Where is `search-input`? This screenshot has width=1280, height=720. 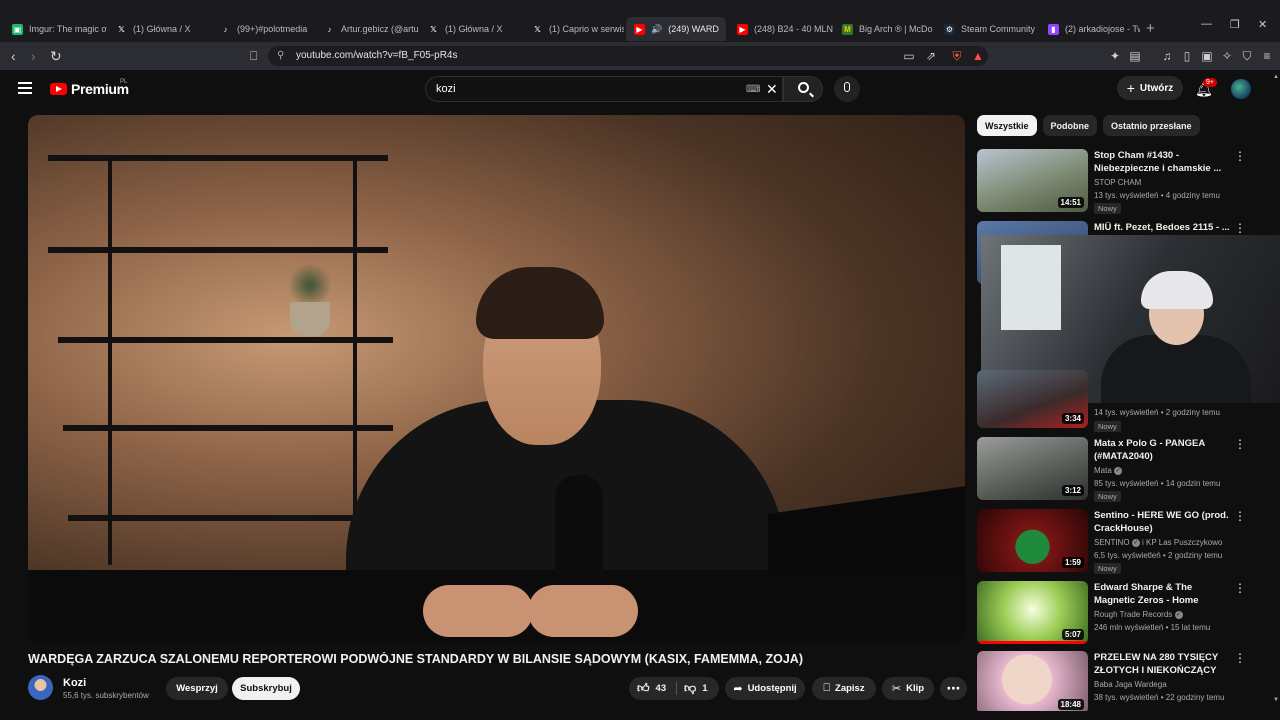
search-input is located at coordinates (576, 89).